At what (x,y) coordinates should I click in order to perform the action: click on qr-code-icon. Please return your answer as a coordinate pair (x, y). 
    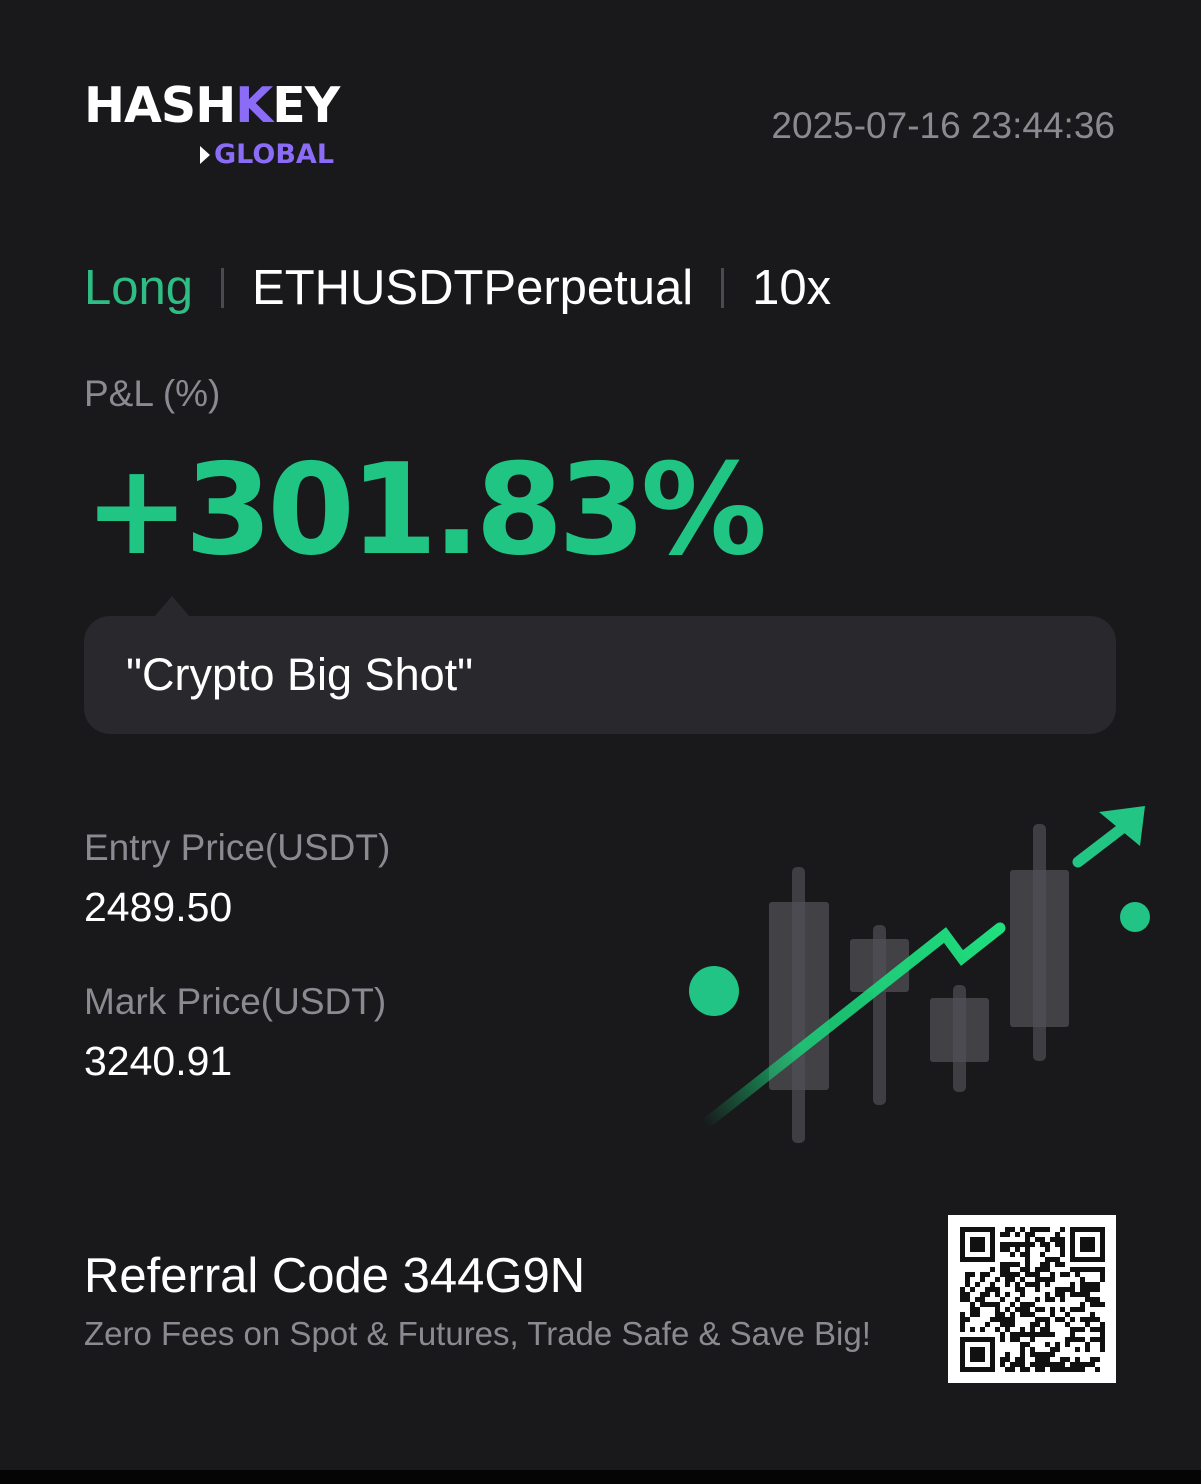
    Looking at the image, I should click on (1032, 1299).